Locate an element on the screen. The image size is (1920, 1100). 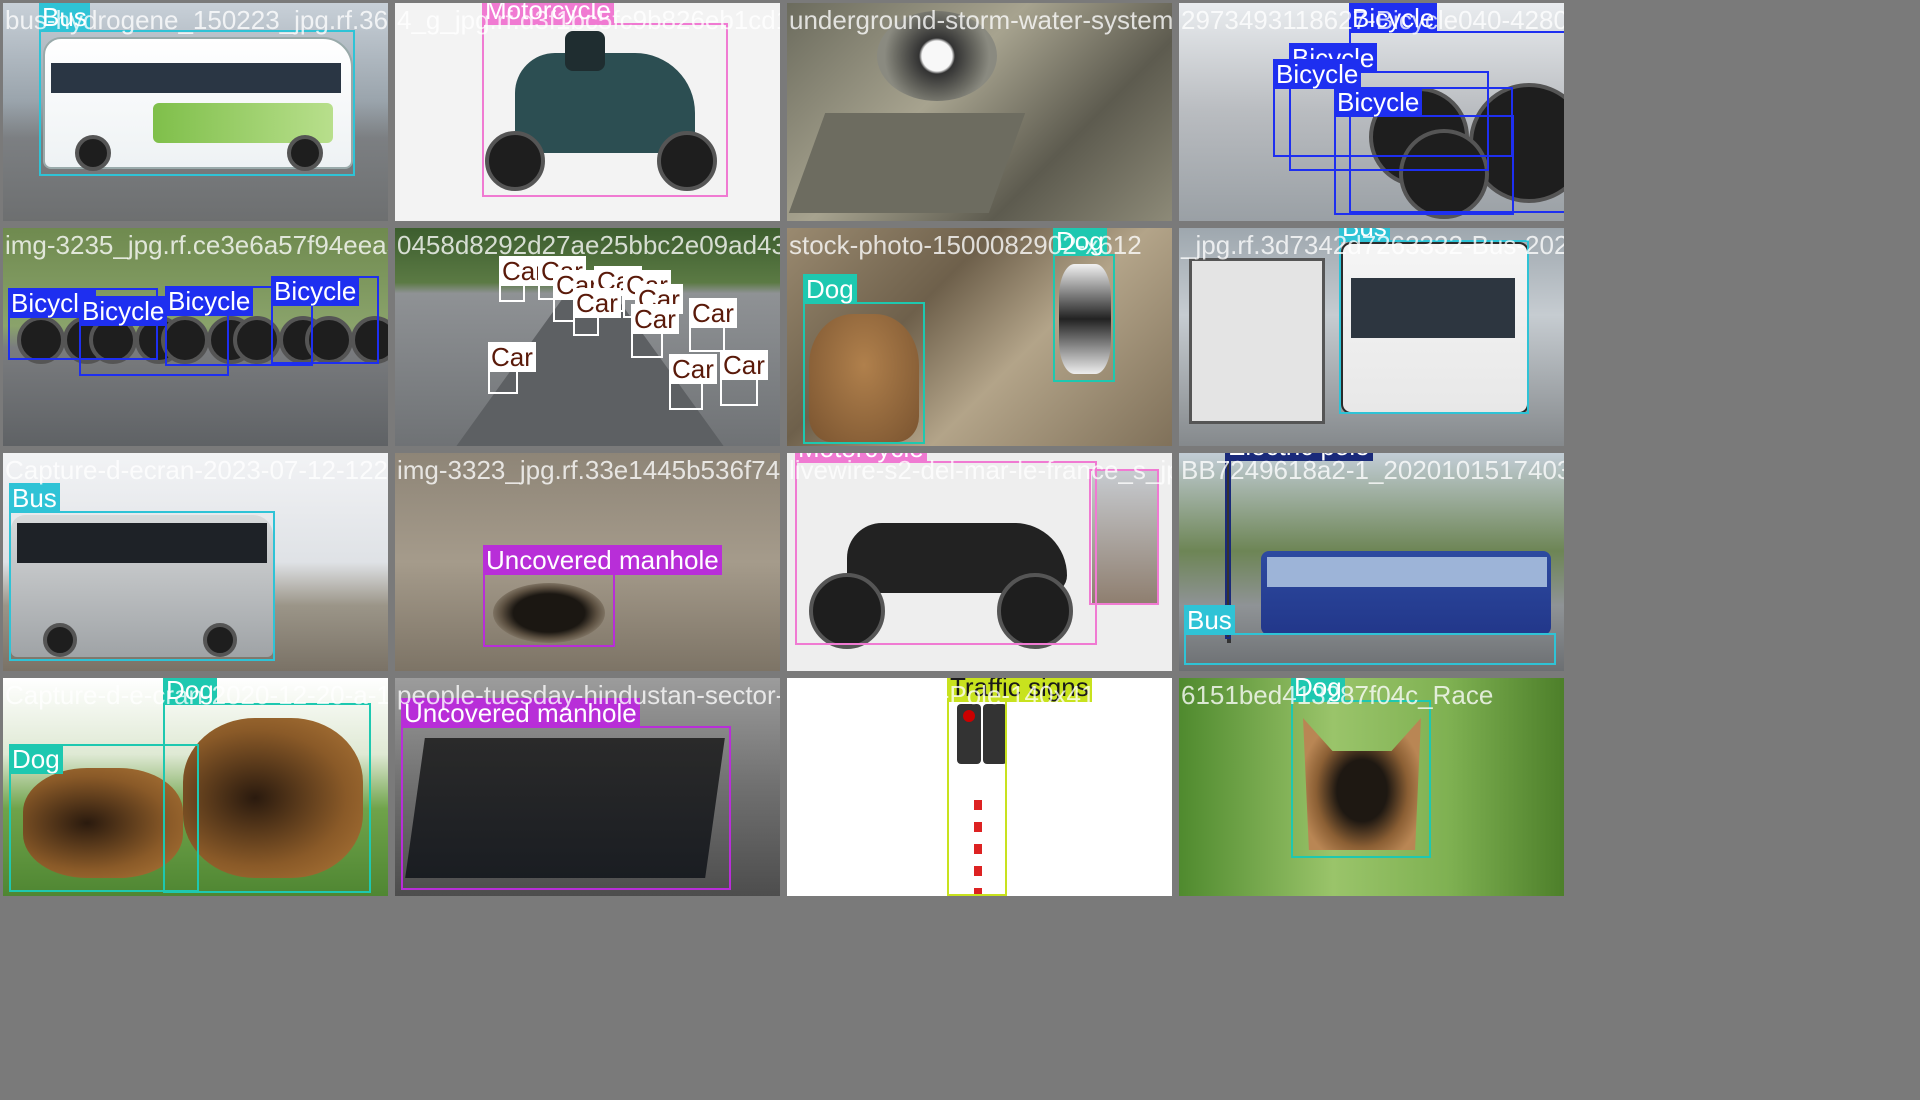
detection-box: Traffic signs is located at coordinates (1019, 787).